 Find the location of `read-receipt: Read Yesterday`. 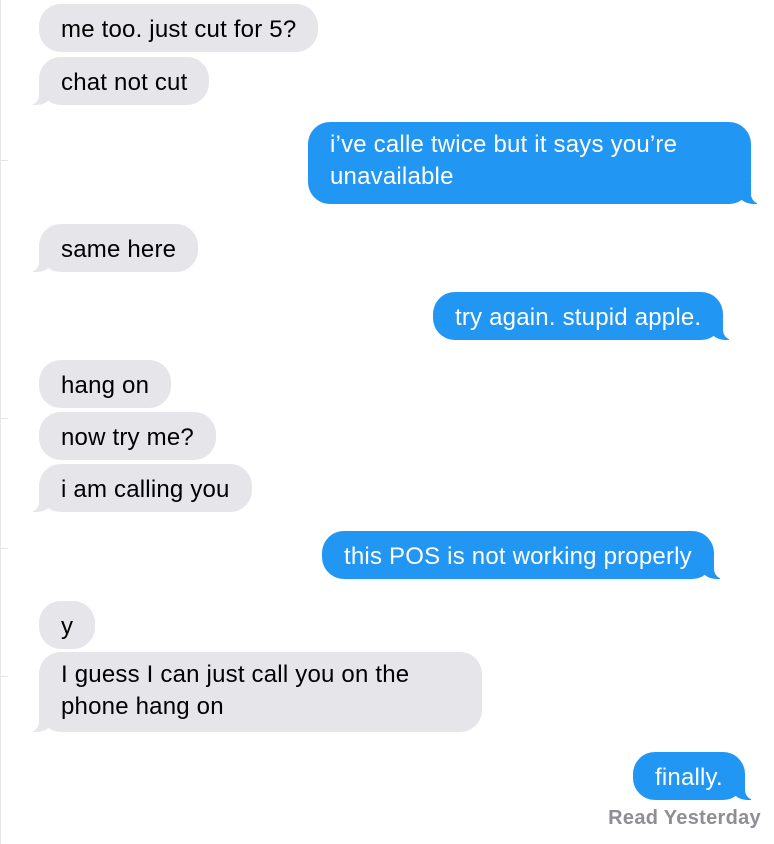

read-receipt: Read Yesterday is located at coordinates (684, 818).